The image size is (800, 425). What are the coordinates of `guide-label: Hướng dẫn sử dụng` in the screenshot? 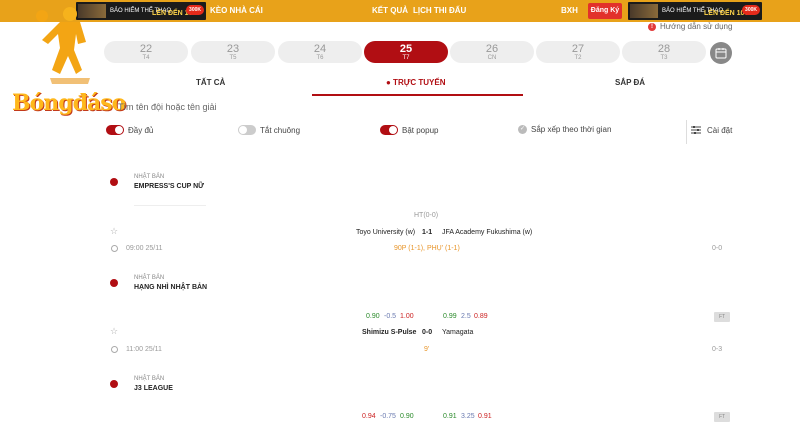 It's located at (696, 26).